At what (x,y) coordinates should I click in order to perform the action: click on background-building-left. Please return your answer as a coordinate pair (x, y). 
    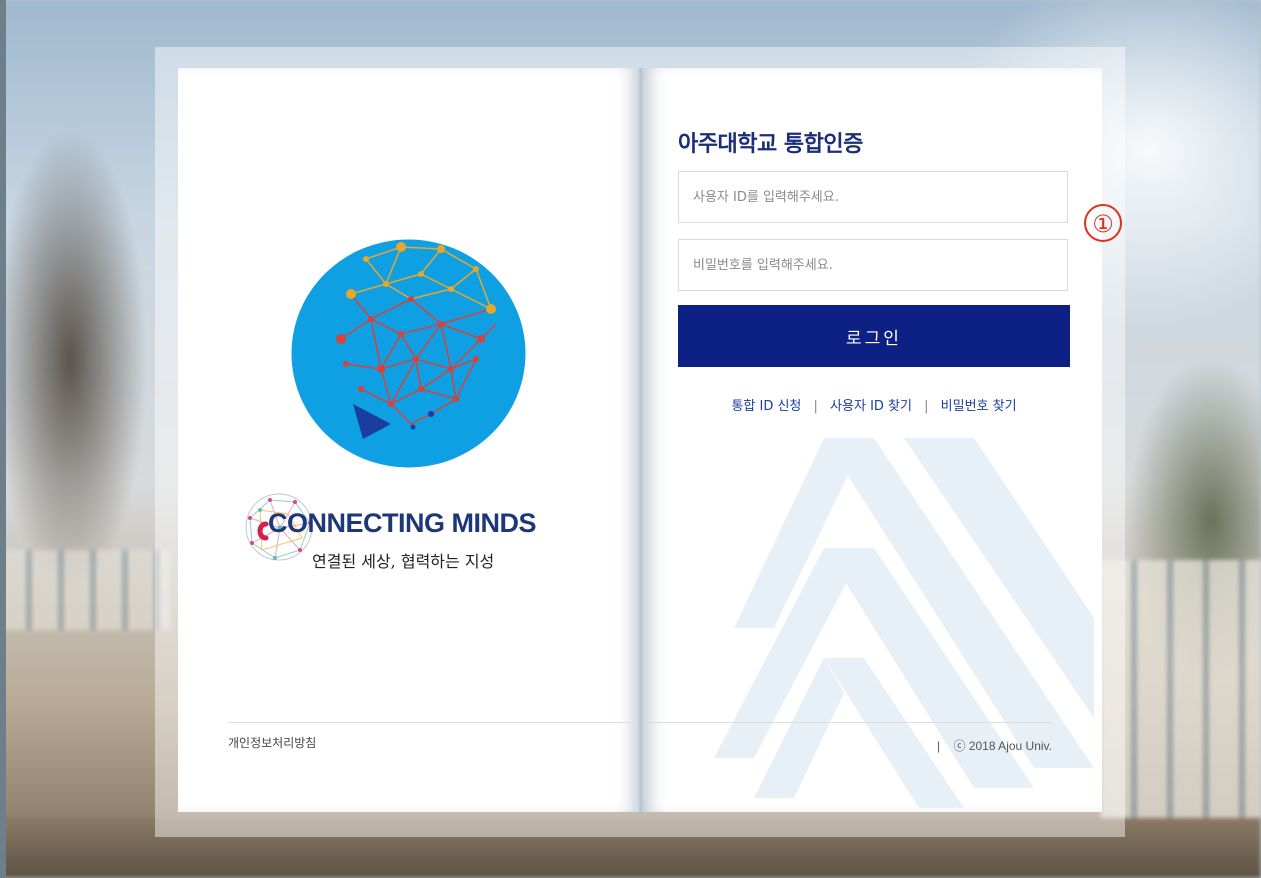
    Looking at the image, I should click on (85, 590).